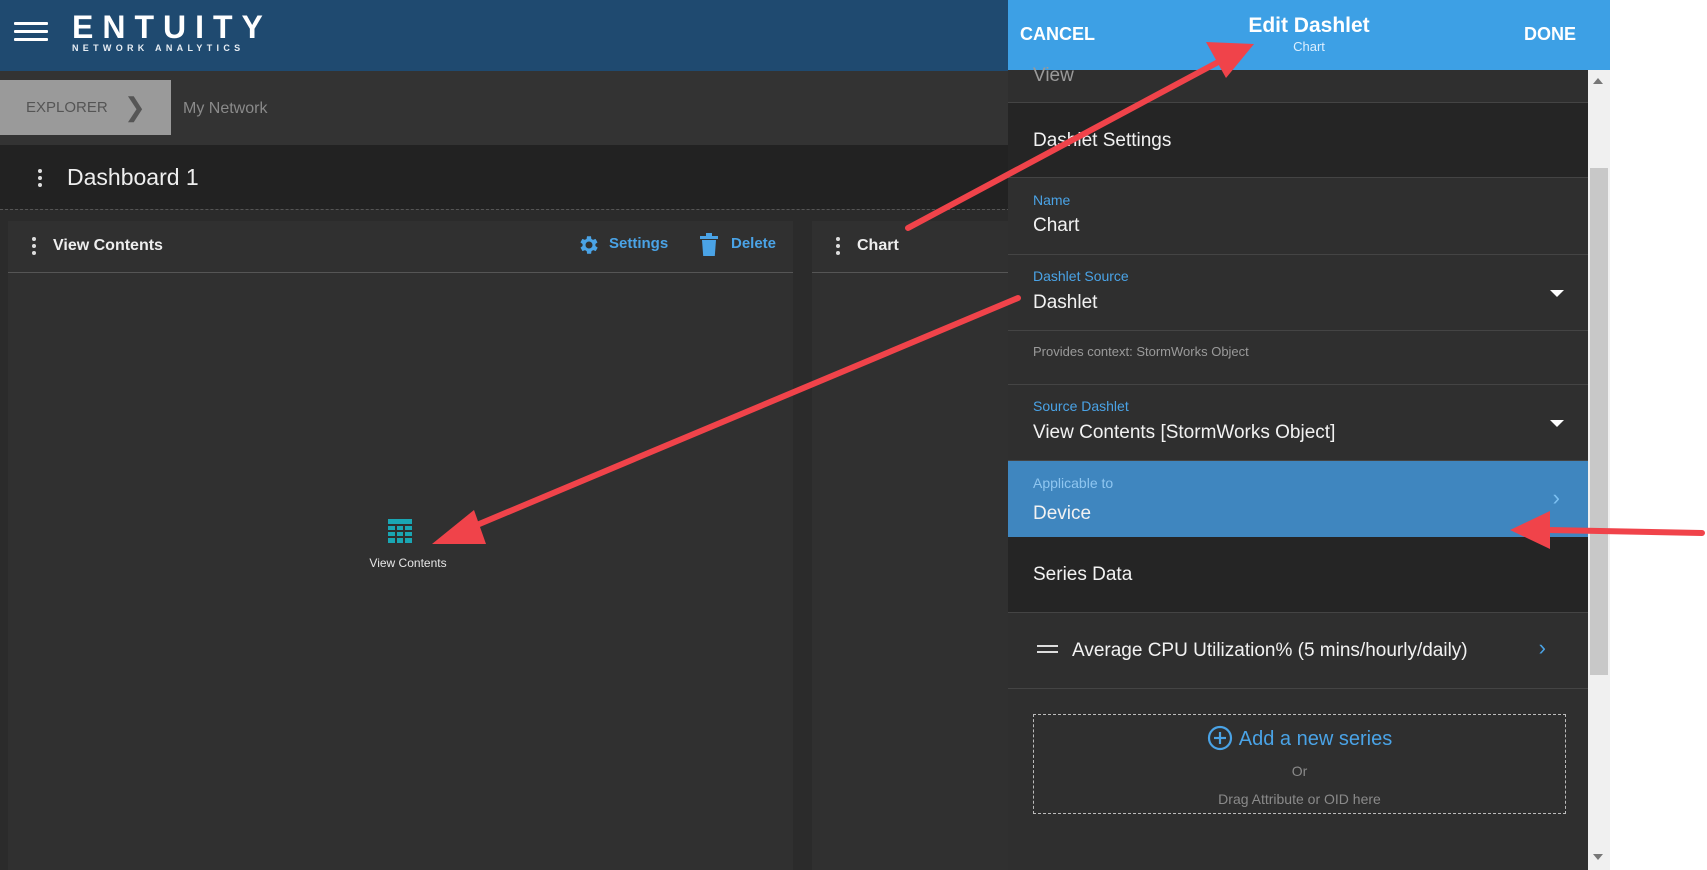 The image size is (1707, 870). I want to click on explorer-button: EXPLORER ❯, so click(85, 107).